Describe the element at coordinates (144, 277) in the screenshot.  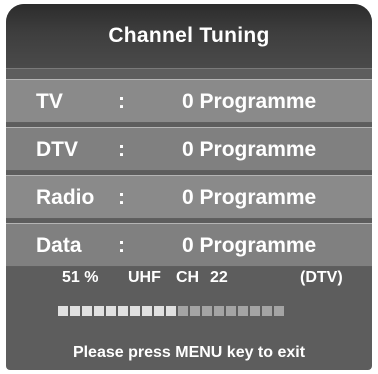
I see `band-label: UHF` at that location.